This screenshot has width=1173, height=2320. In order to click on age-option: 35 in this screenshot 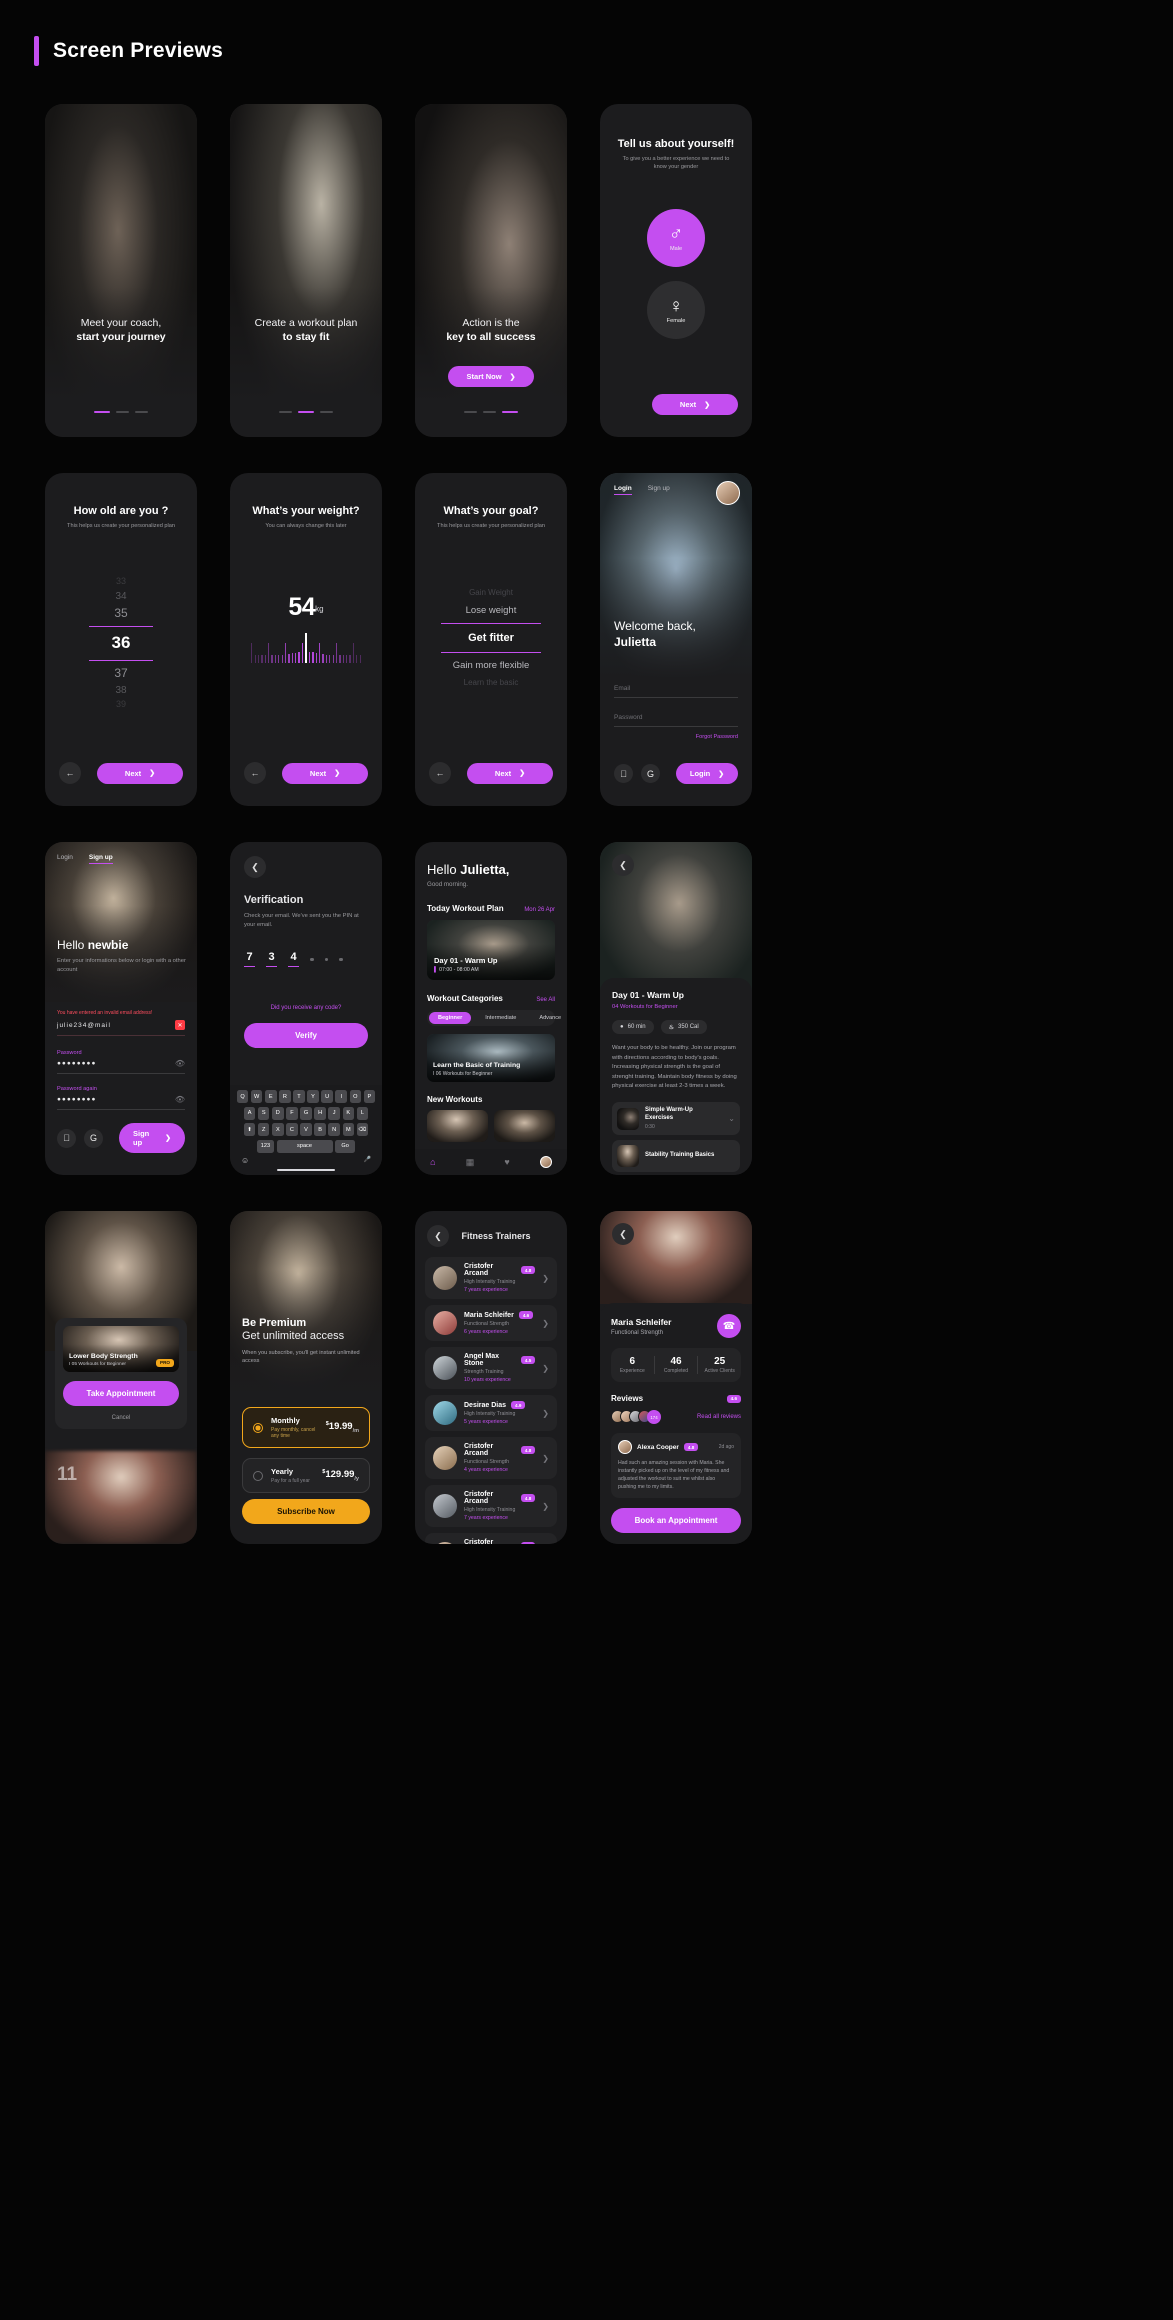, I will do `click(121, 613)`.